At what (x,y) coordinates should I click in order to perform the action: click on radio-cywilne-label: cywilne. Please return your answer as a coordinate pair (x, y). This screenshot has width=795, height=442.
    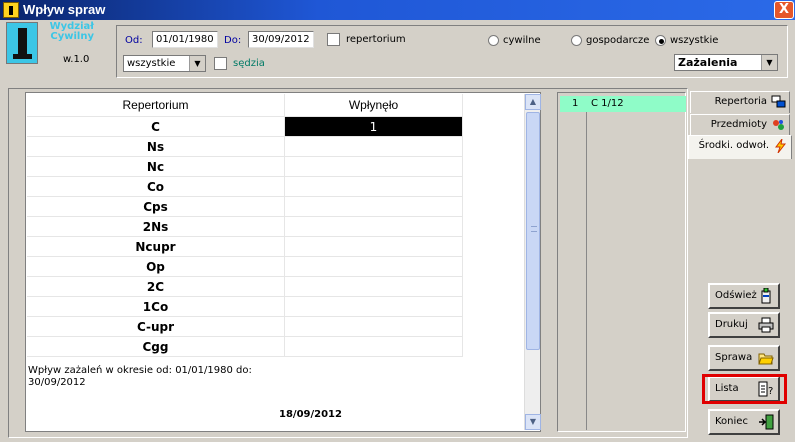
    Looking at the image, I should click on (522, 40).